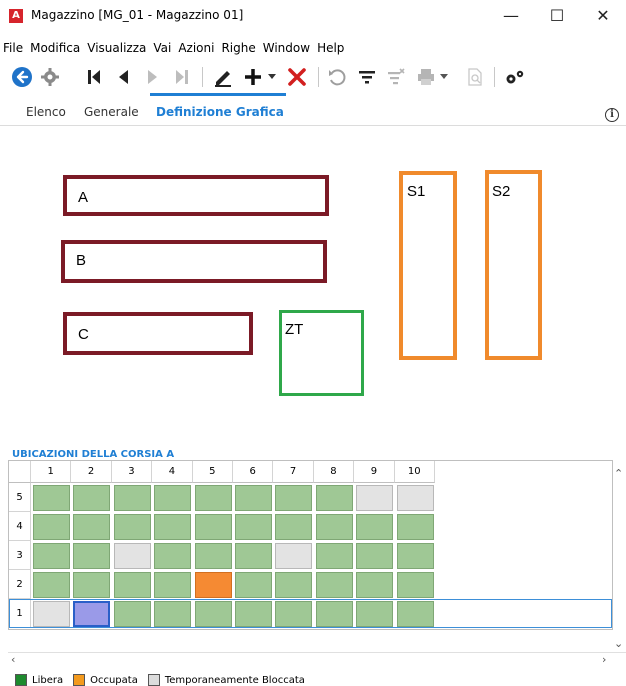 Image resolution: width=626 pixels, height=686 pixels. Describe the element at coordinates (297, 77) in the screenshot. I see `delete-icon` at that location.